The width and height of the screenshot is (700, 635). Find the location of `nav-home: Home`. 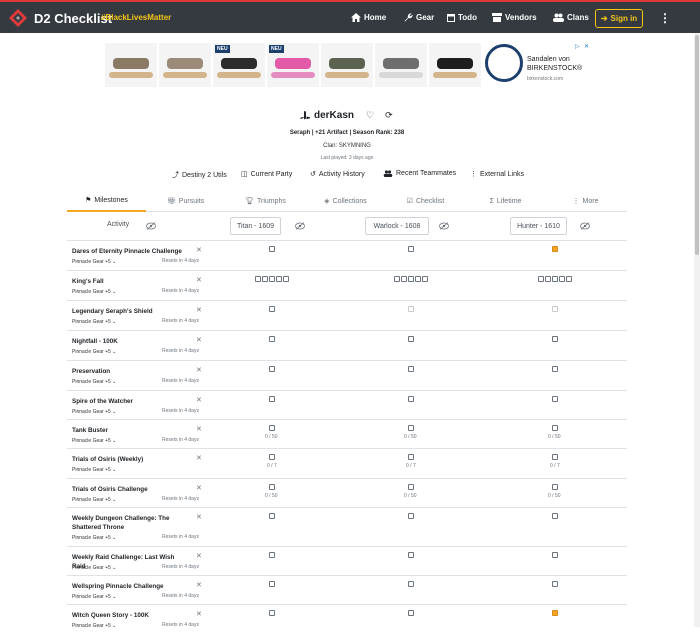

nav-home: Home is located at coordinates (368, 17).